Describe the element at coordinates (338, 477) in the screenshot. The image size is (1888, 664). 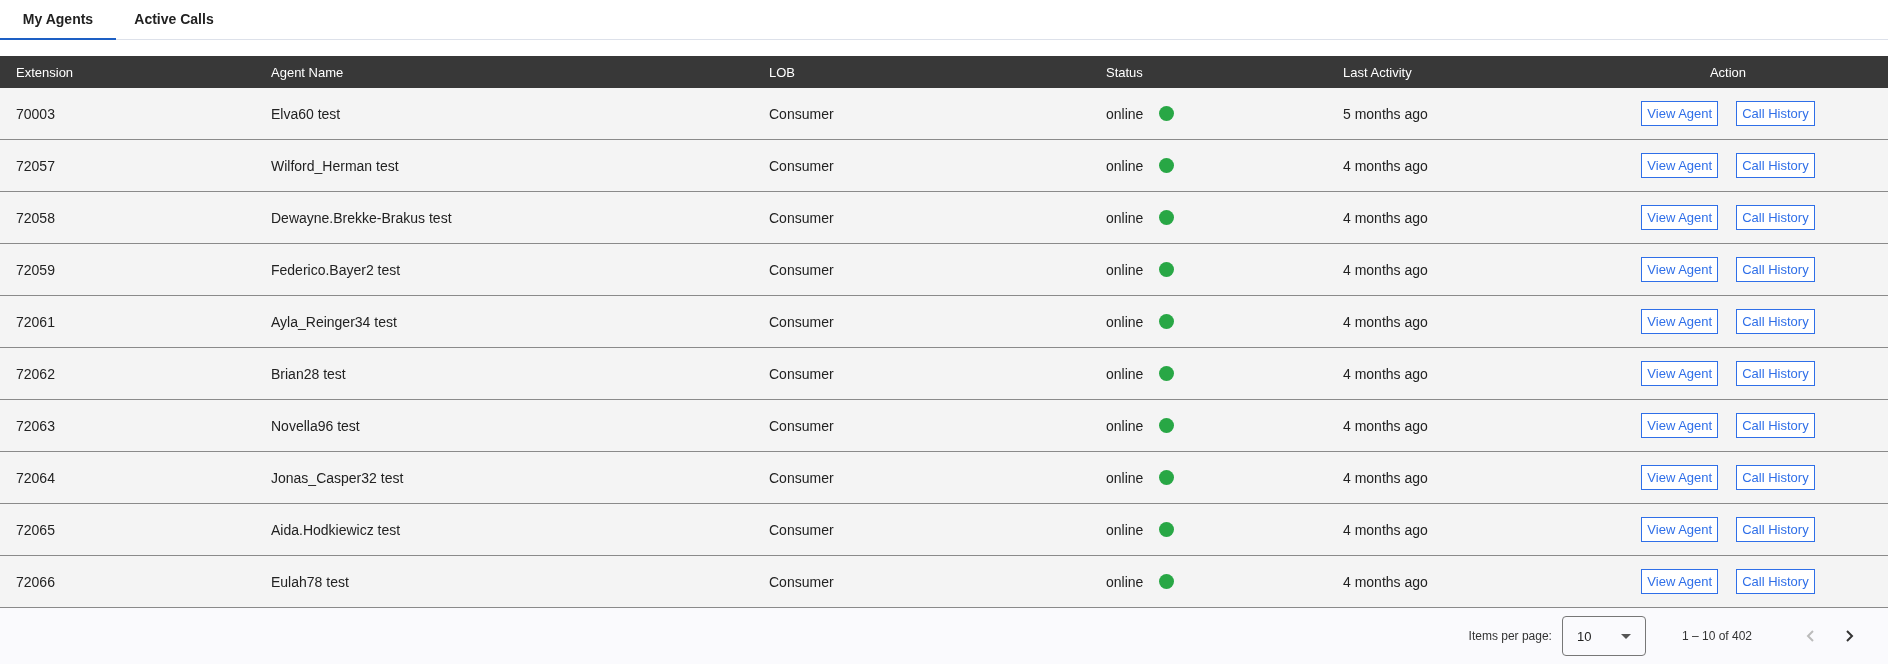
I see `table-cell-text: Jonas_Casper32 test` at that location.